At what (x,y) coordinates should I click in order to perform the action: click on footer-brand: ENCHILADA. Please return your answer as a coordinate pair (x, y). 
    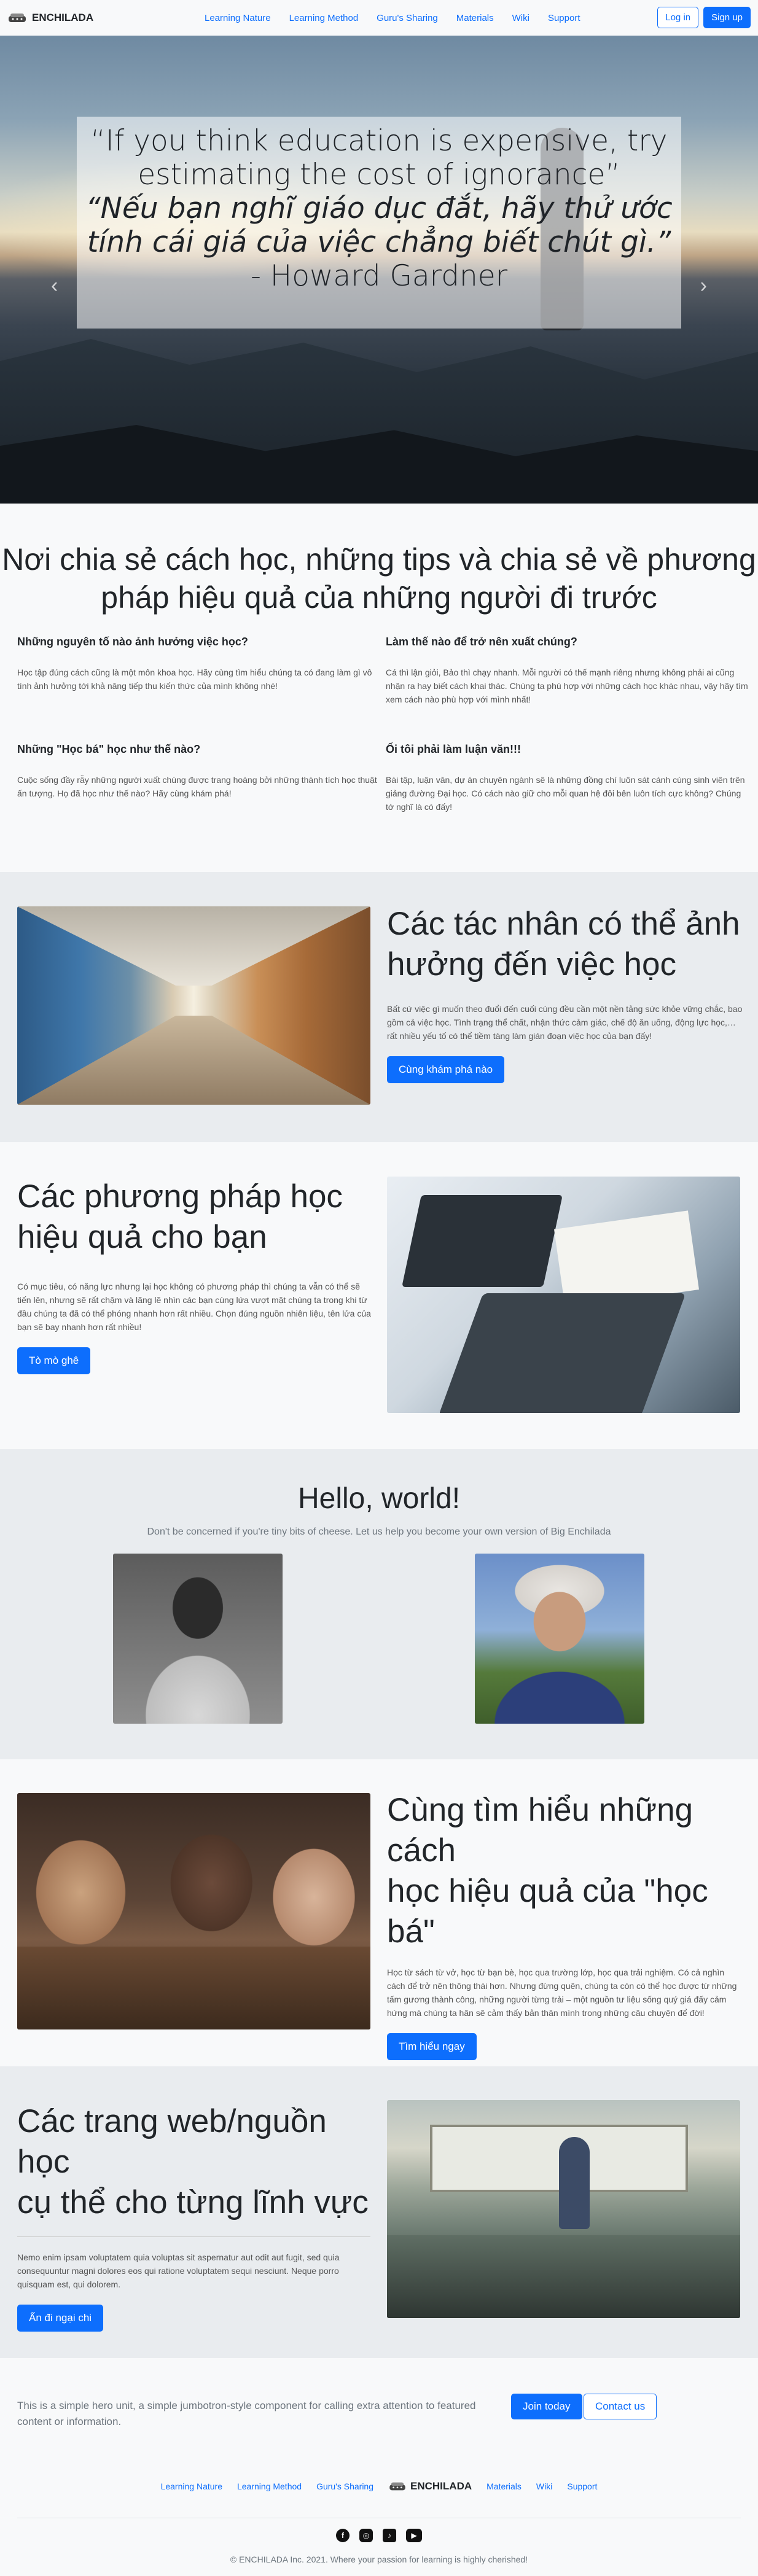
    Looking at the image, I should click on (430, 2486).